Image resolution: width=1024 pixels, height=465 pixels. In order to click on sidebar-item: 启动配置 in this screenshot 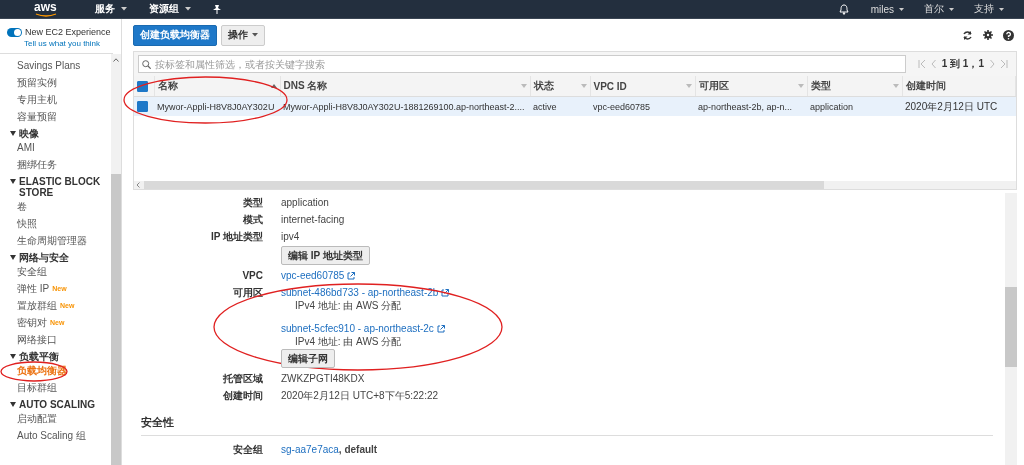, I will do `click(33, 418)`.